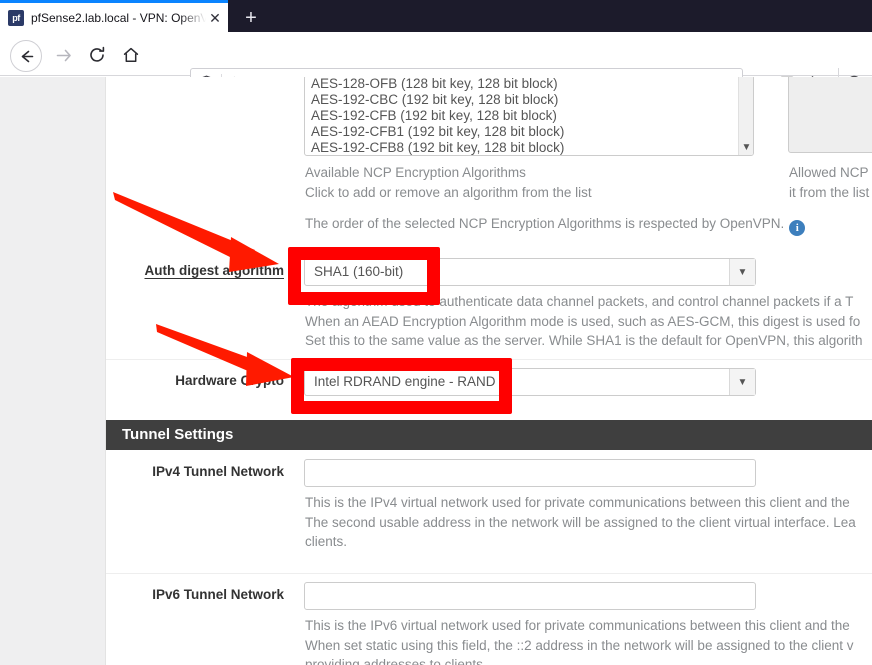  I want to click on tab-title: pfSense2.lab.local - VPN: OpenV, so click(118, 17).